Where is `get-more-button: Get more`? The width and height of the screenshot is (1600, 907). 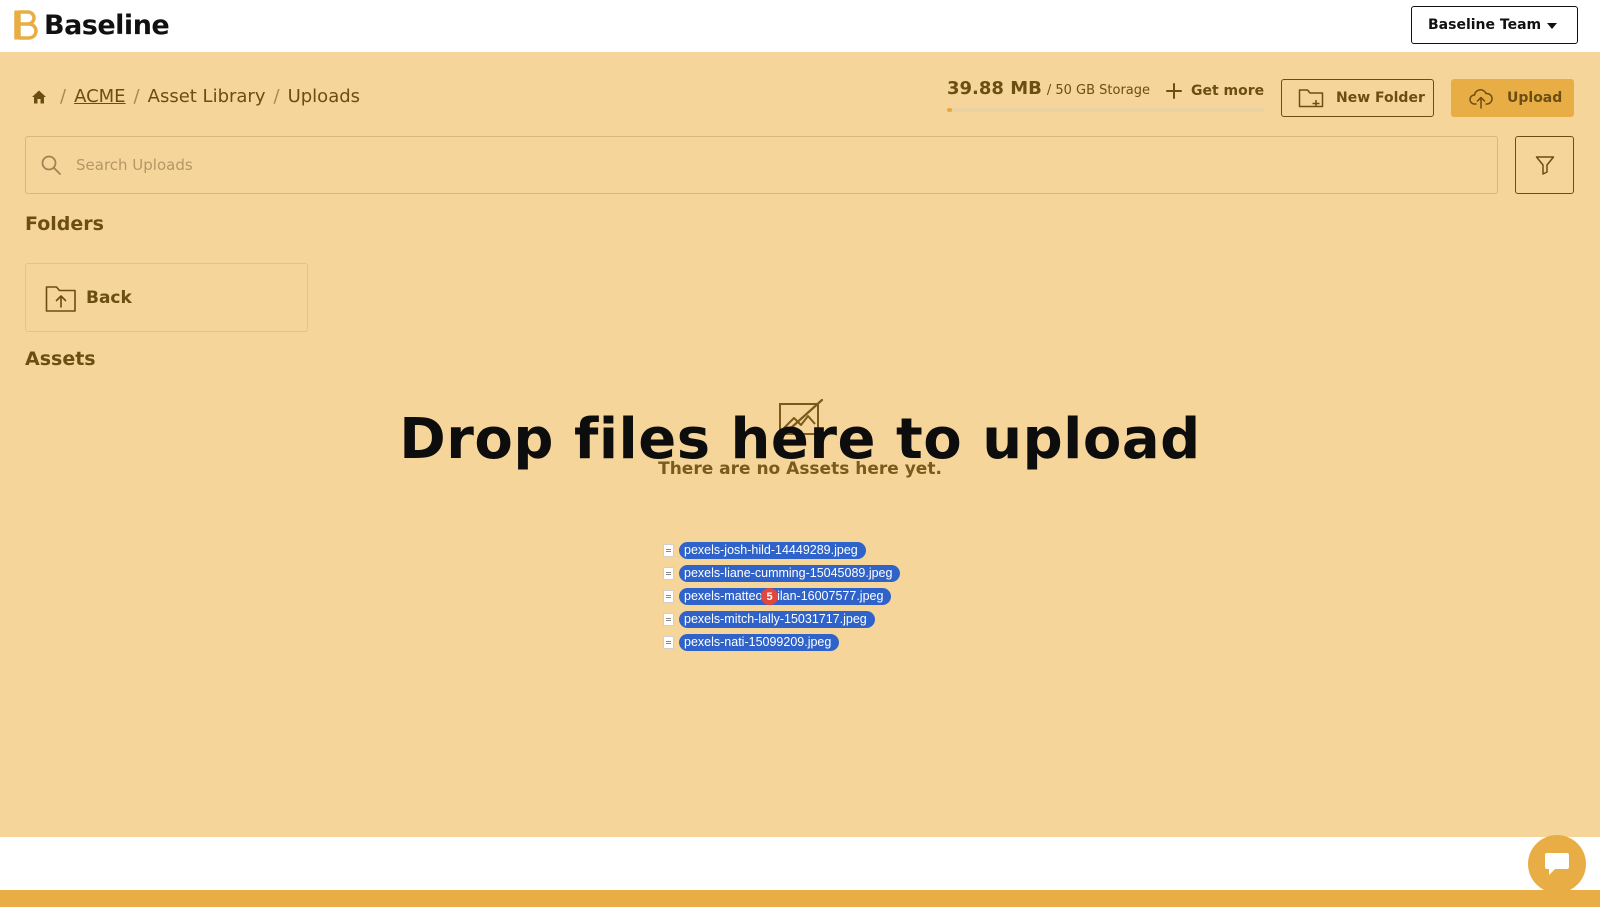 get-more-button: Get more is located at coordinates (1214, 91).